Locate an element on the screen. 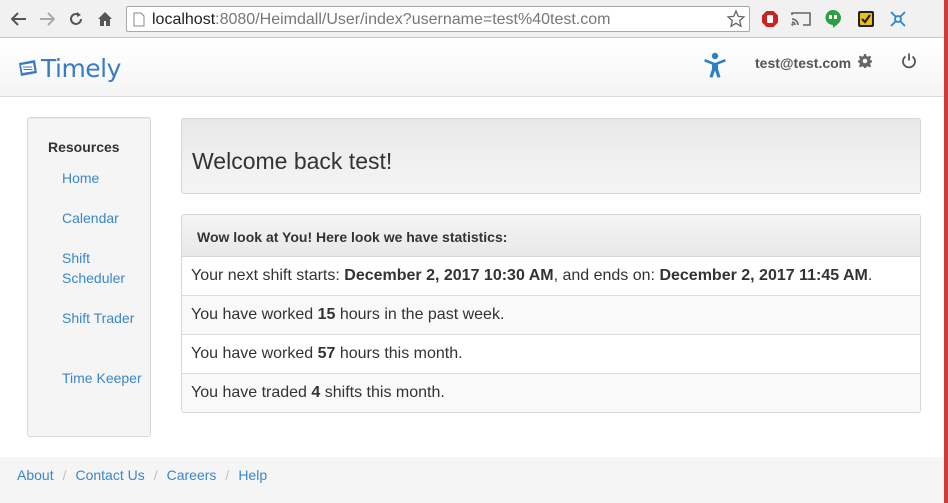 This screenshot has height=503, width=948. footer-link-help: Help is located at coordinates (252, 475).